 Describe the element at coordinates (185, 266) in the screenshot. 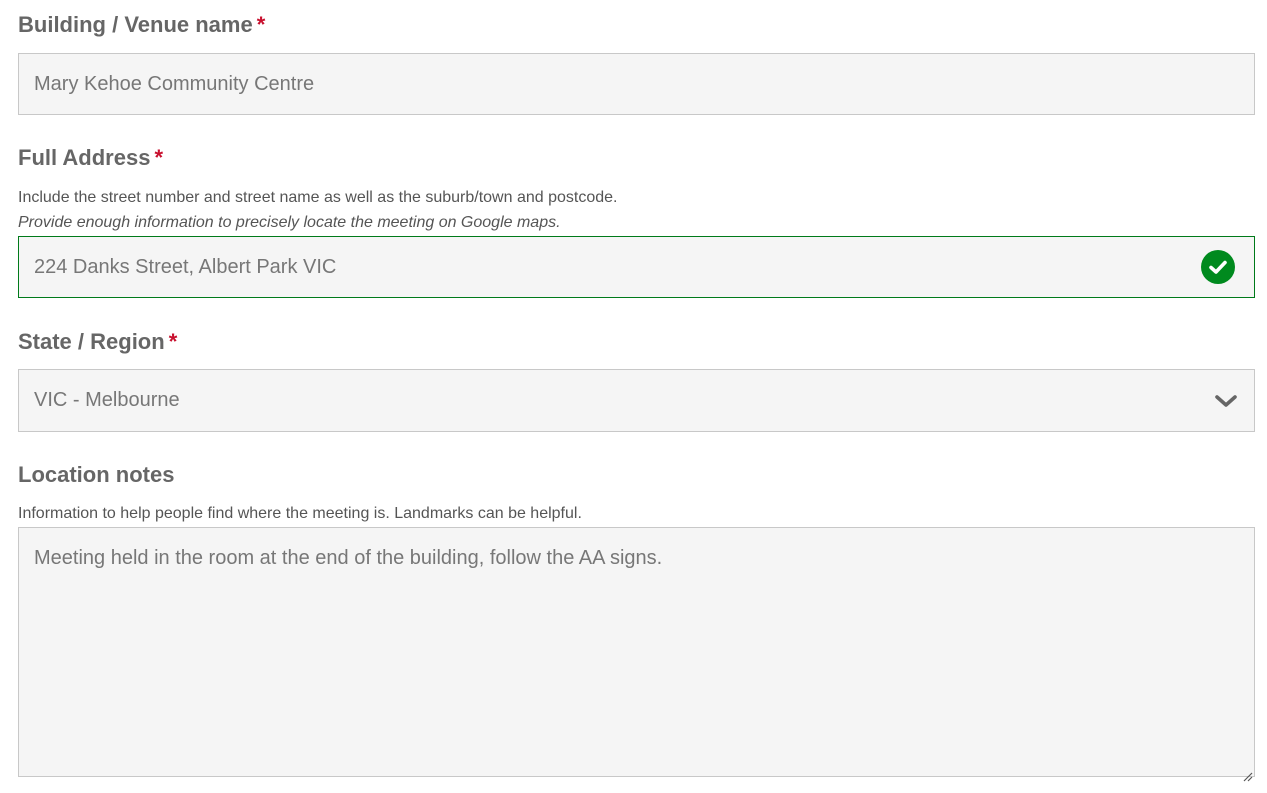

I see `full-address-value: 224 Danks Street, Albert Park VIC` at that location.